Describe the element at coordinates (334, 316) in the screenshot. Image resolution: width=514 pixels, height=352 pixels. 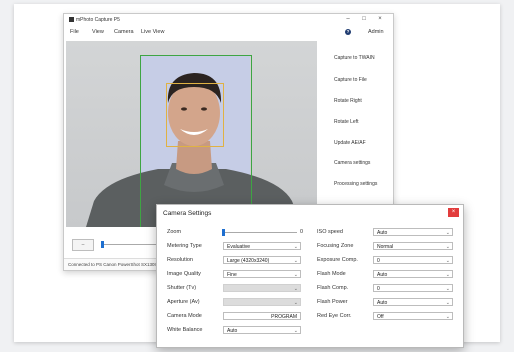
I see `red-eye-corr-label: Red Eye Corr.` at that location.